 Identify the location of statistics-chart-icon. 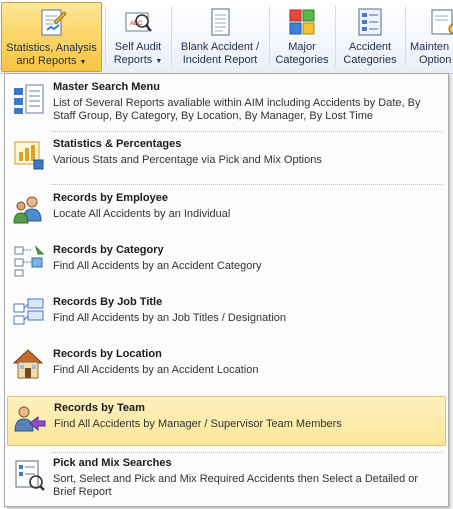
(29, 155).